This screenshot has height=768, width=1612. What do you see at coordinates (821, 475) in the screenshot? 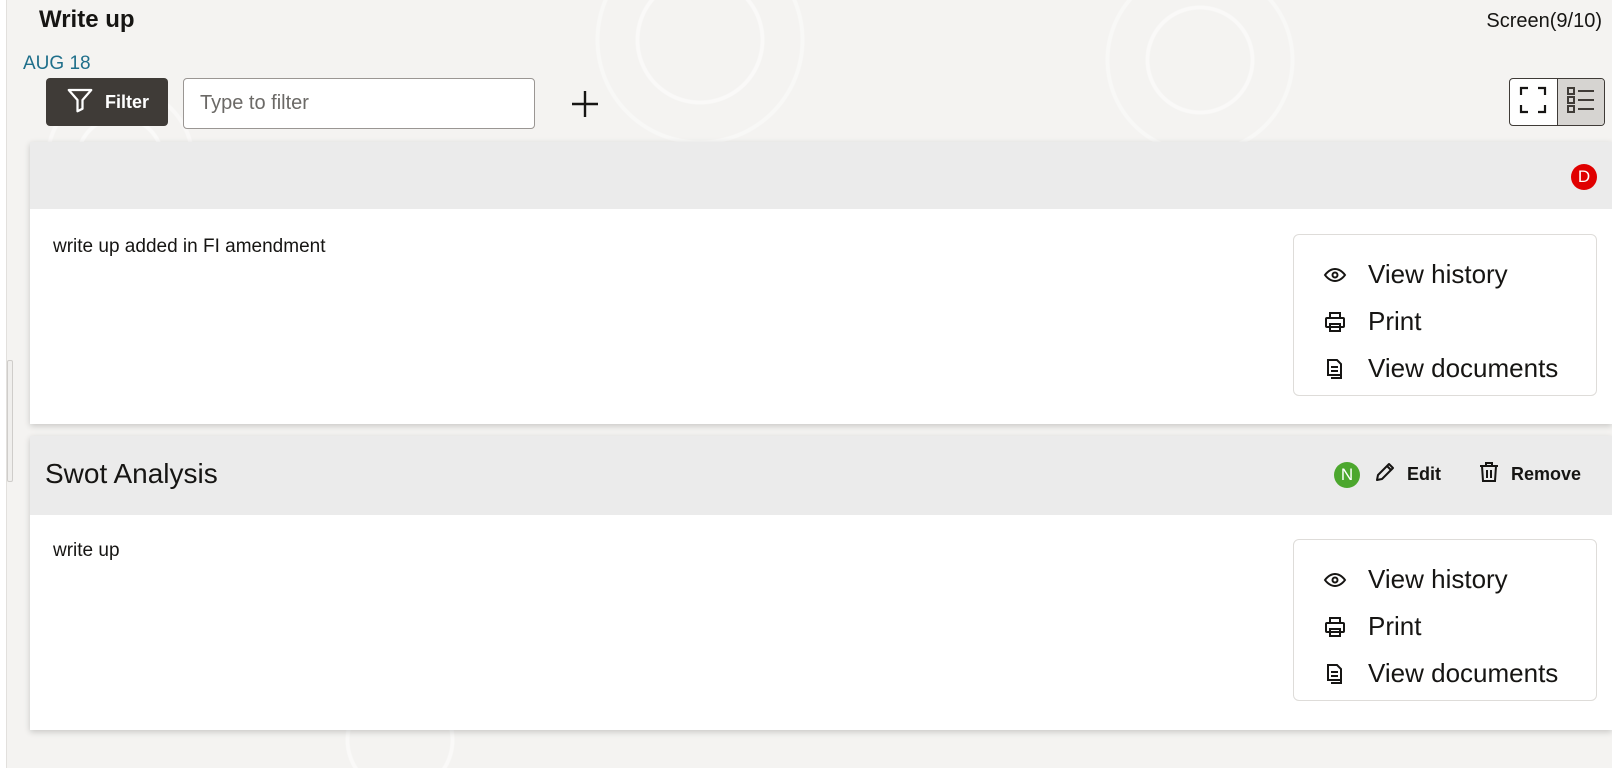
I see `card-header: Swot Analysis N Edit Remove` at bounding box center [821, 475].